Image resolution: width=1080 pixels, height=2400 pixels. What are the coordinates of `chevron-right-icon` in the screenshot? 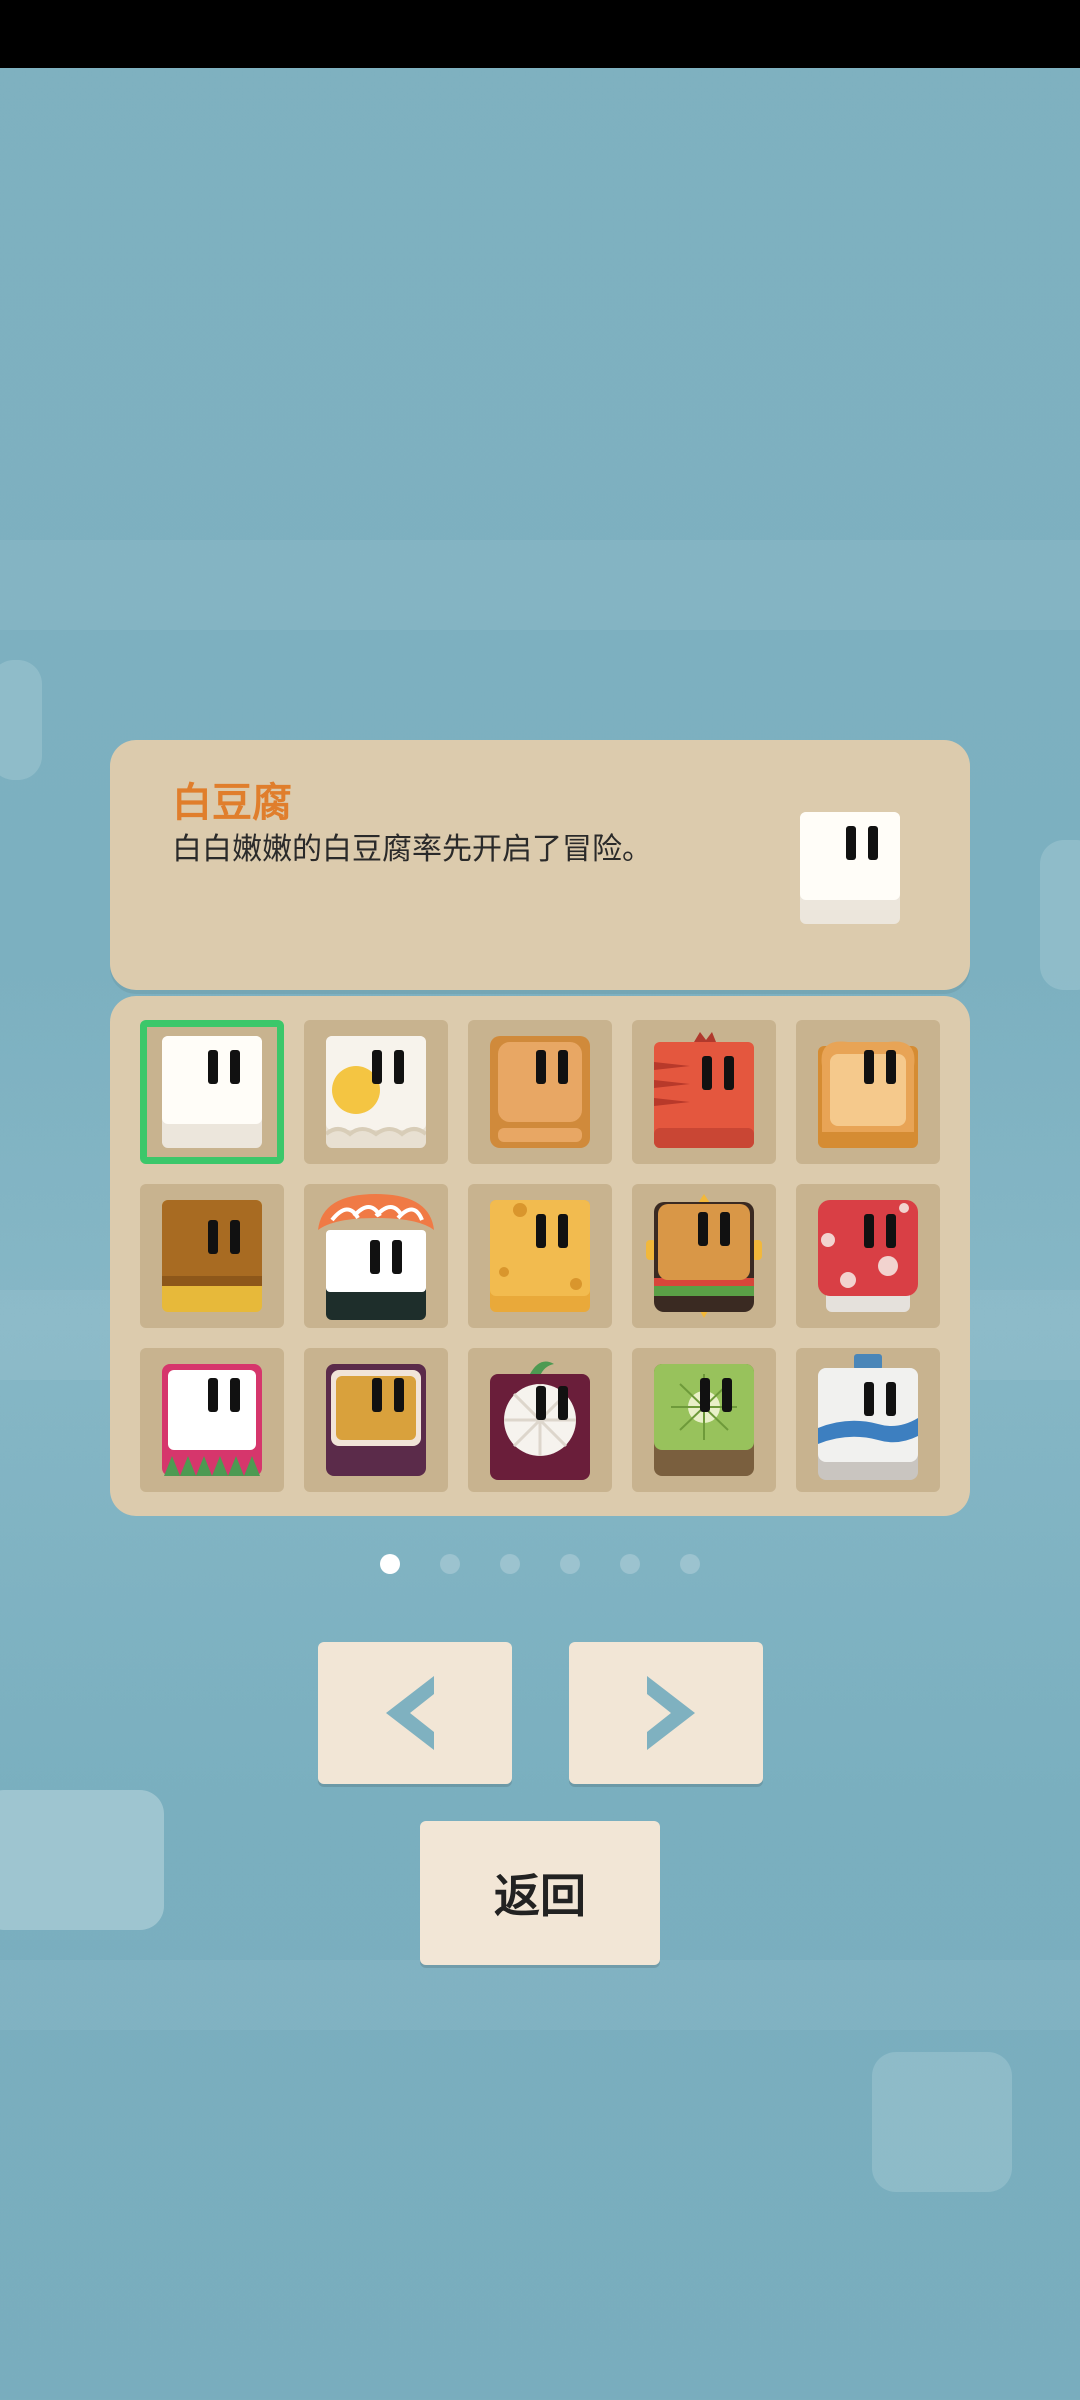 It's located at (671, 1713).